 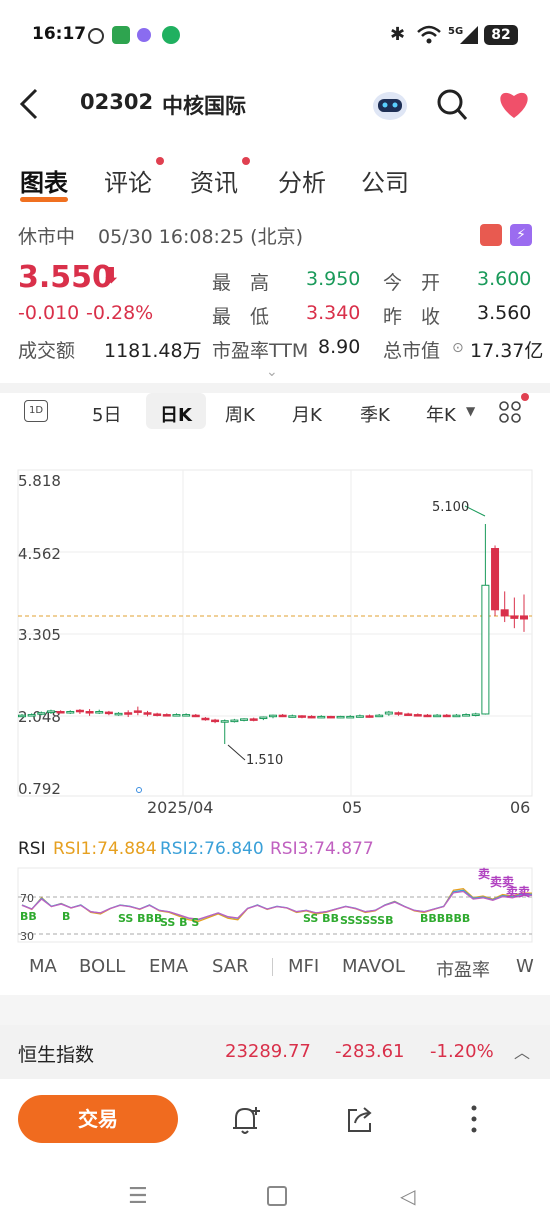 What do you see at coordinates (176, 414) in the screenshot?
I see `period-day: 日K` at bounding box center [176, 414].